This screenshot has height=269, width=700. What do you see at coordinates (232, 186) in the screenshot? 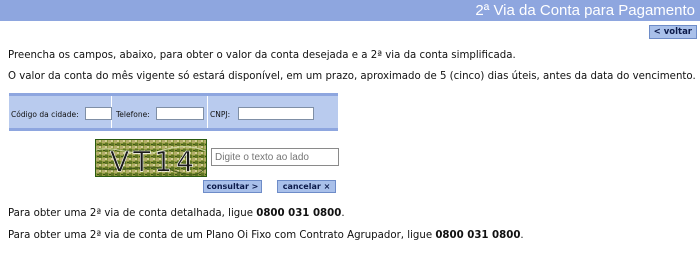
I see `submit-button: consultar >` at bounding box center [232, 186].